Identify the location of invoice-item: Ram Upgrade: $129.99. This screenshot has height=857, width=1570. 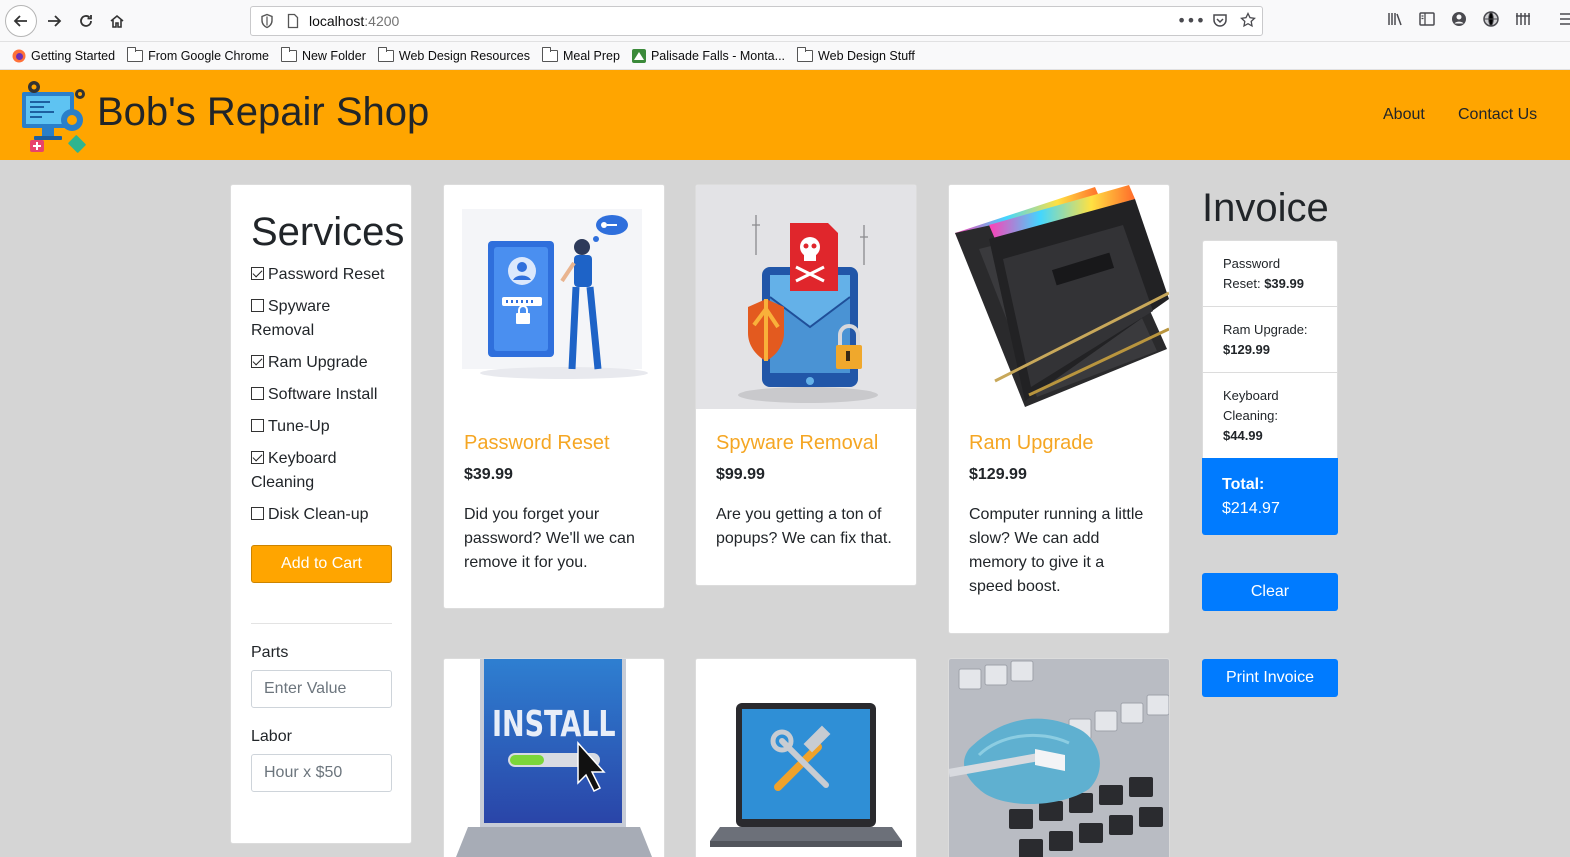
(1270, 339).